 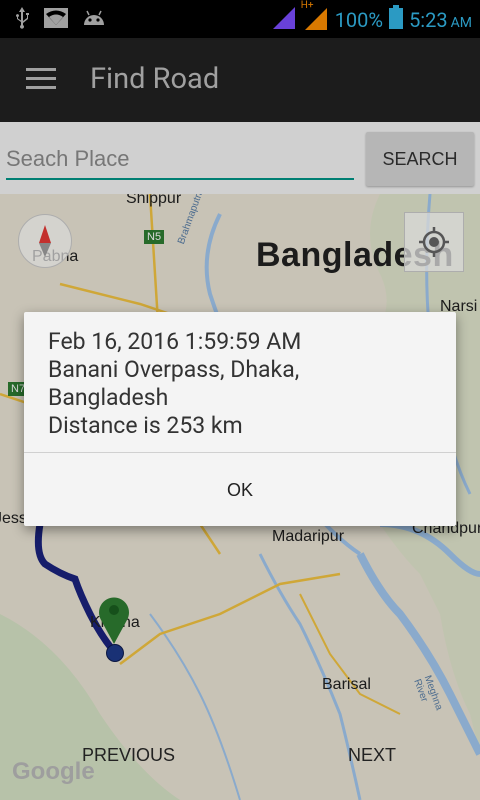 What do you see at coordinates (108, 397) in the screenshot?
I see `dialog-address-line2: Bangladesh` at bounding box center [108, 397].